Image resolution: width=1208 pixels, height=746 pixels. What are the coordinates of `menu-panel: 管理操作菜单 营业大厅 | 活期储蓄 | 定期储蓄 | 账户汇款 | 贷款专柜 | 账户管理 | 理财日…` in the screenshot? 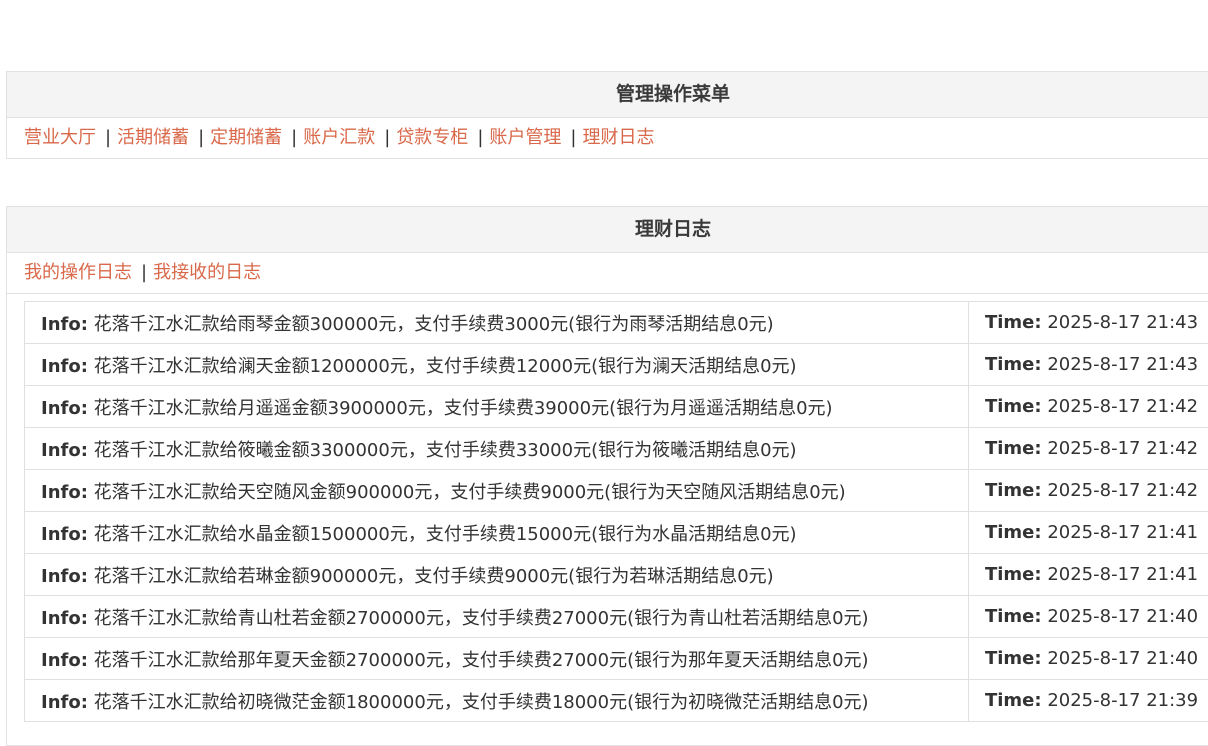 It's located at (607, 115).